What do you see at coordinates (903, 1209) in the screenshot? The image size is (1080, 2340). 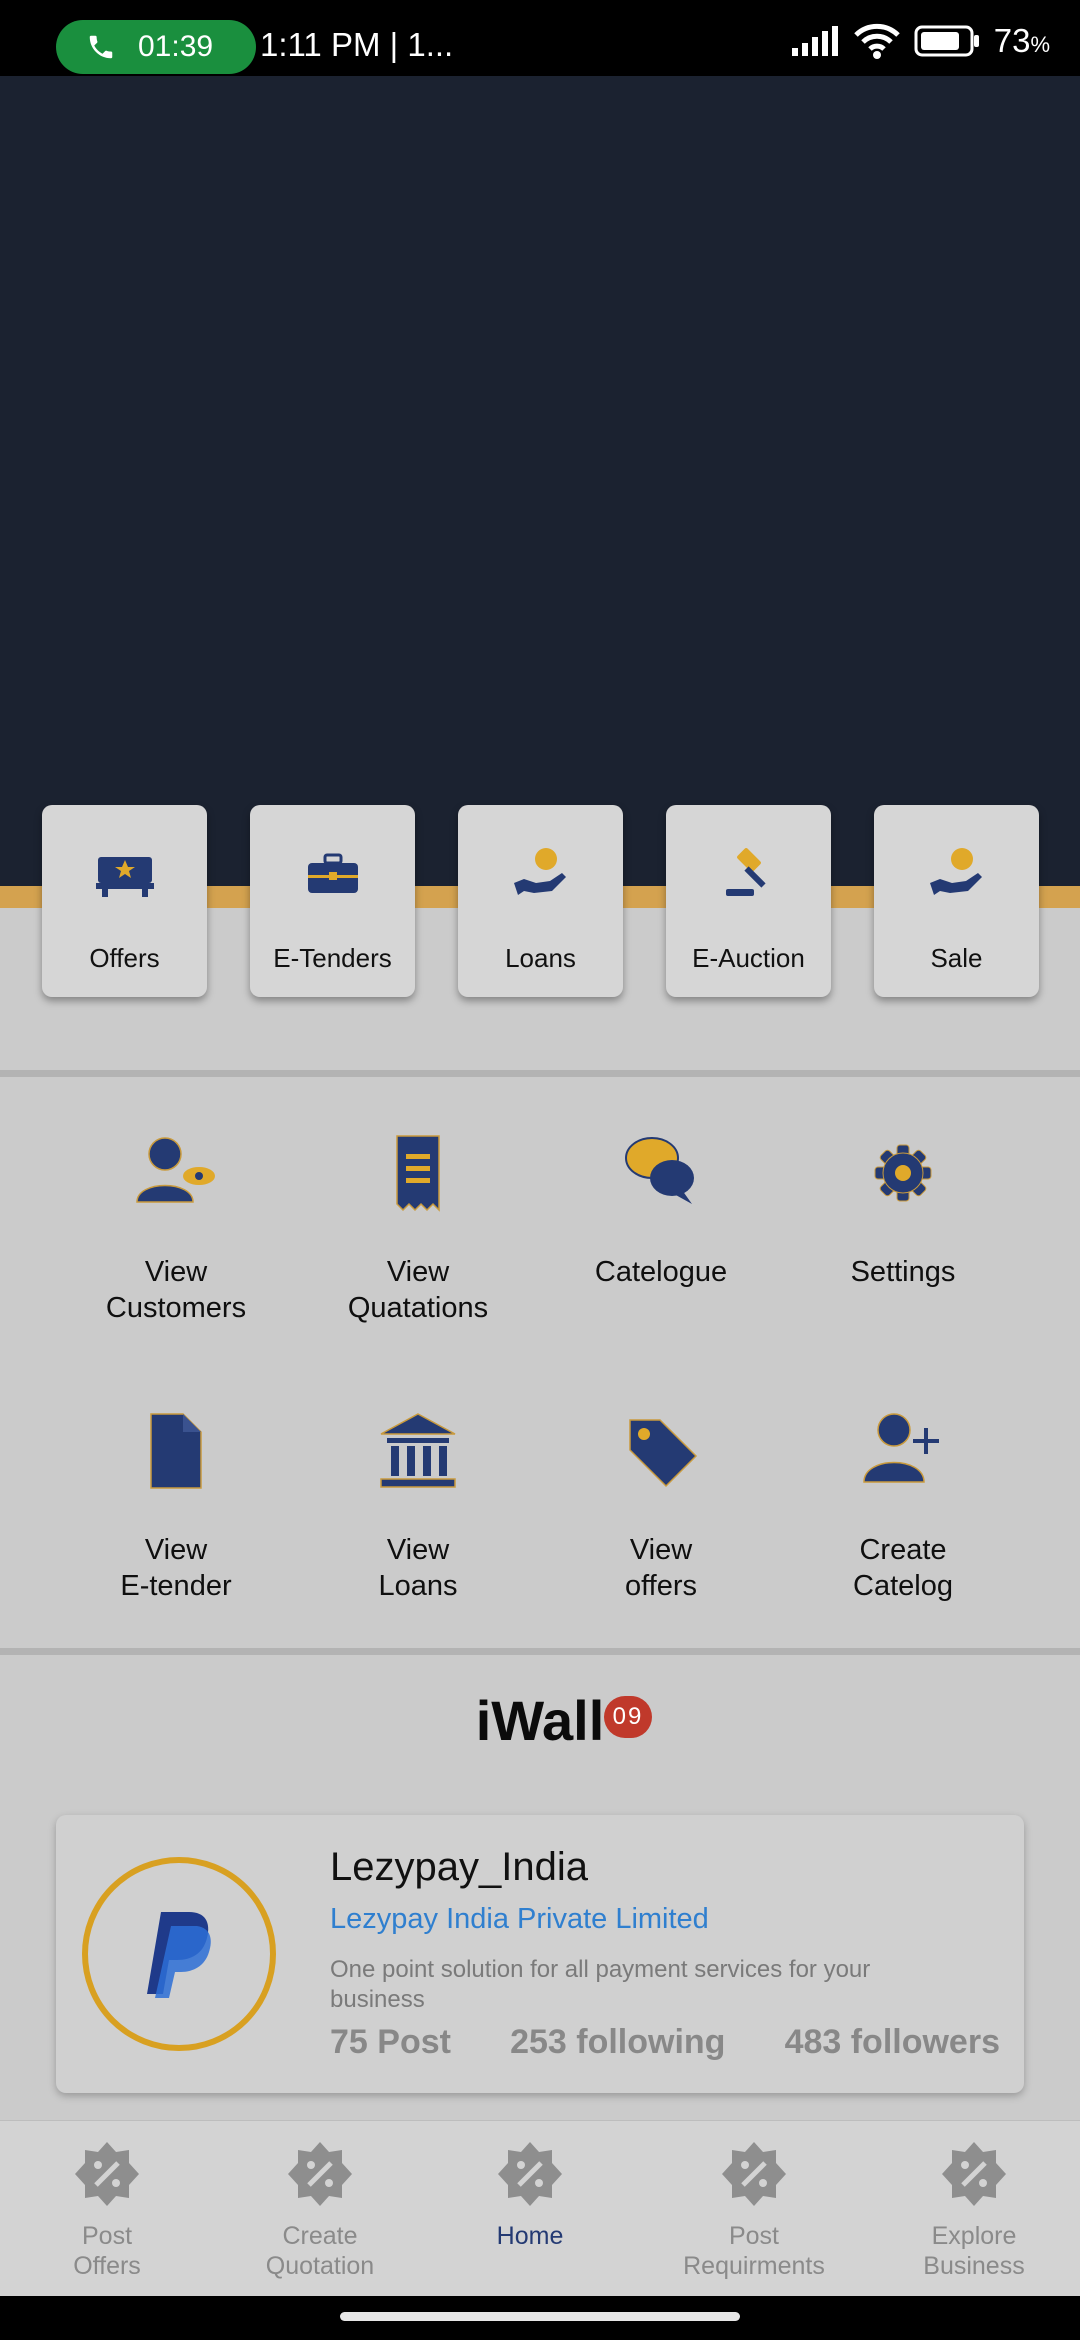 I see `grid-item-settings: Settings` at bounding box center [903, 1209].